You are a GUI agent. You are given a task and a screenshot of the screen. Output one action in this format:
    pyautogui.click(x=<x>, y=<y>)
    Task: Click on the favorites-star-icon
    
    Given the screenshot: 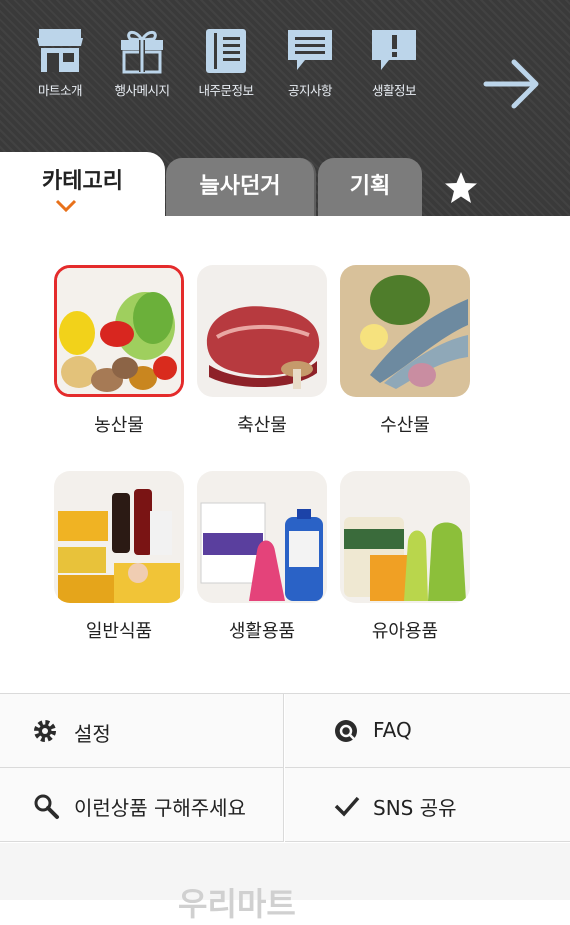 What is the action you would take?
    pyautogui.click(x=461, y=188)
    